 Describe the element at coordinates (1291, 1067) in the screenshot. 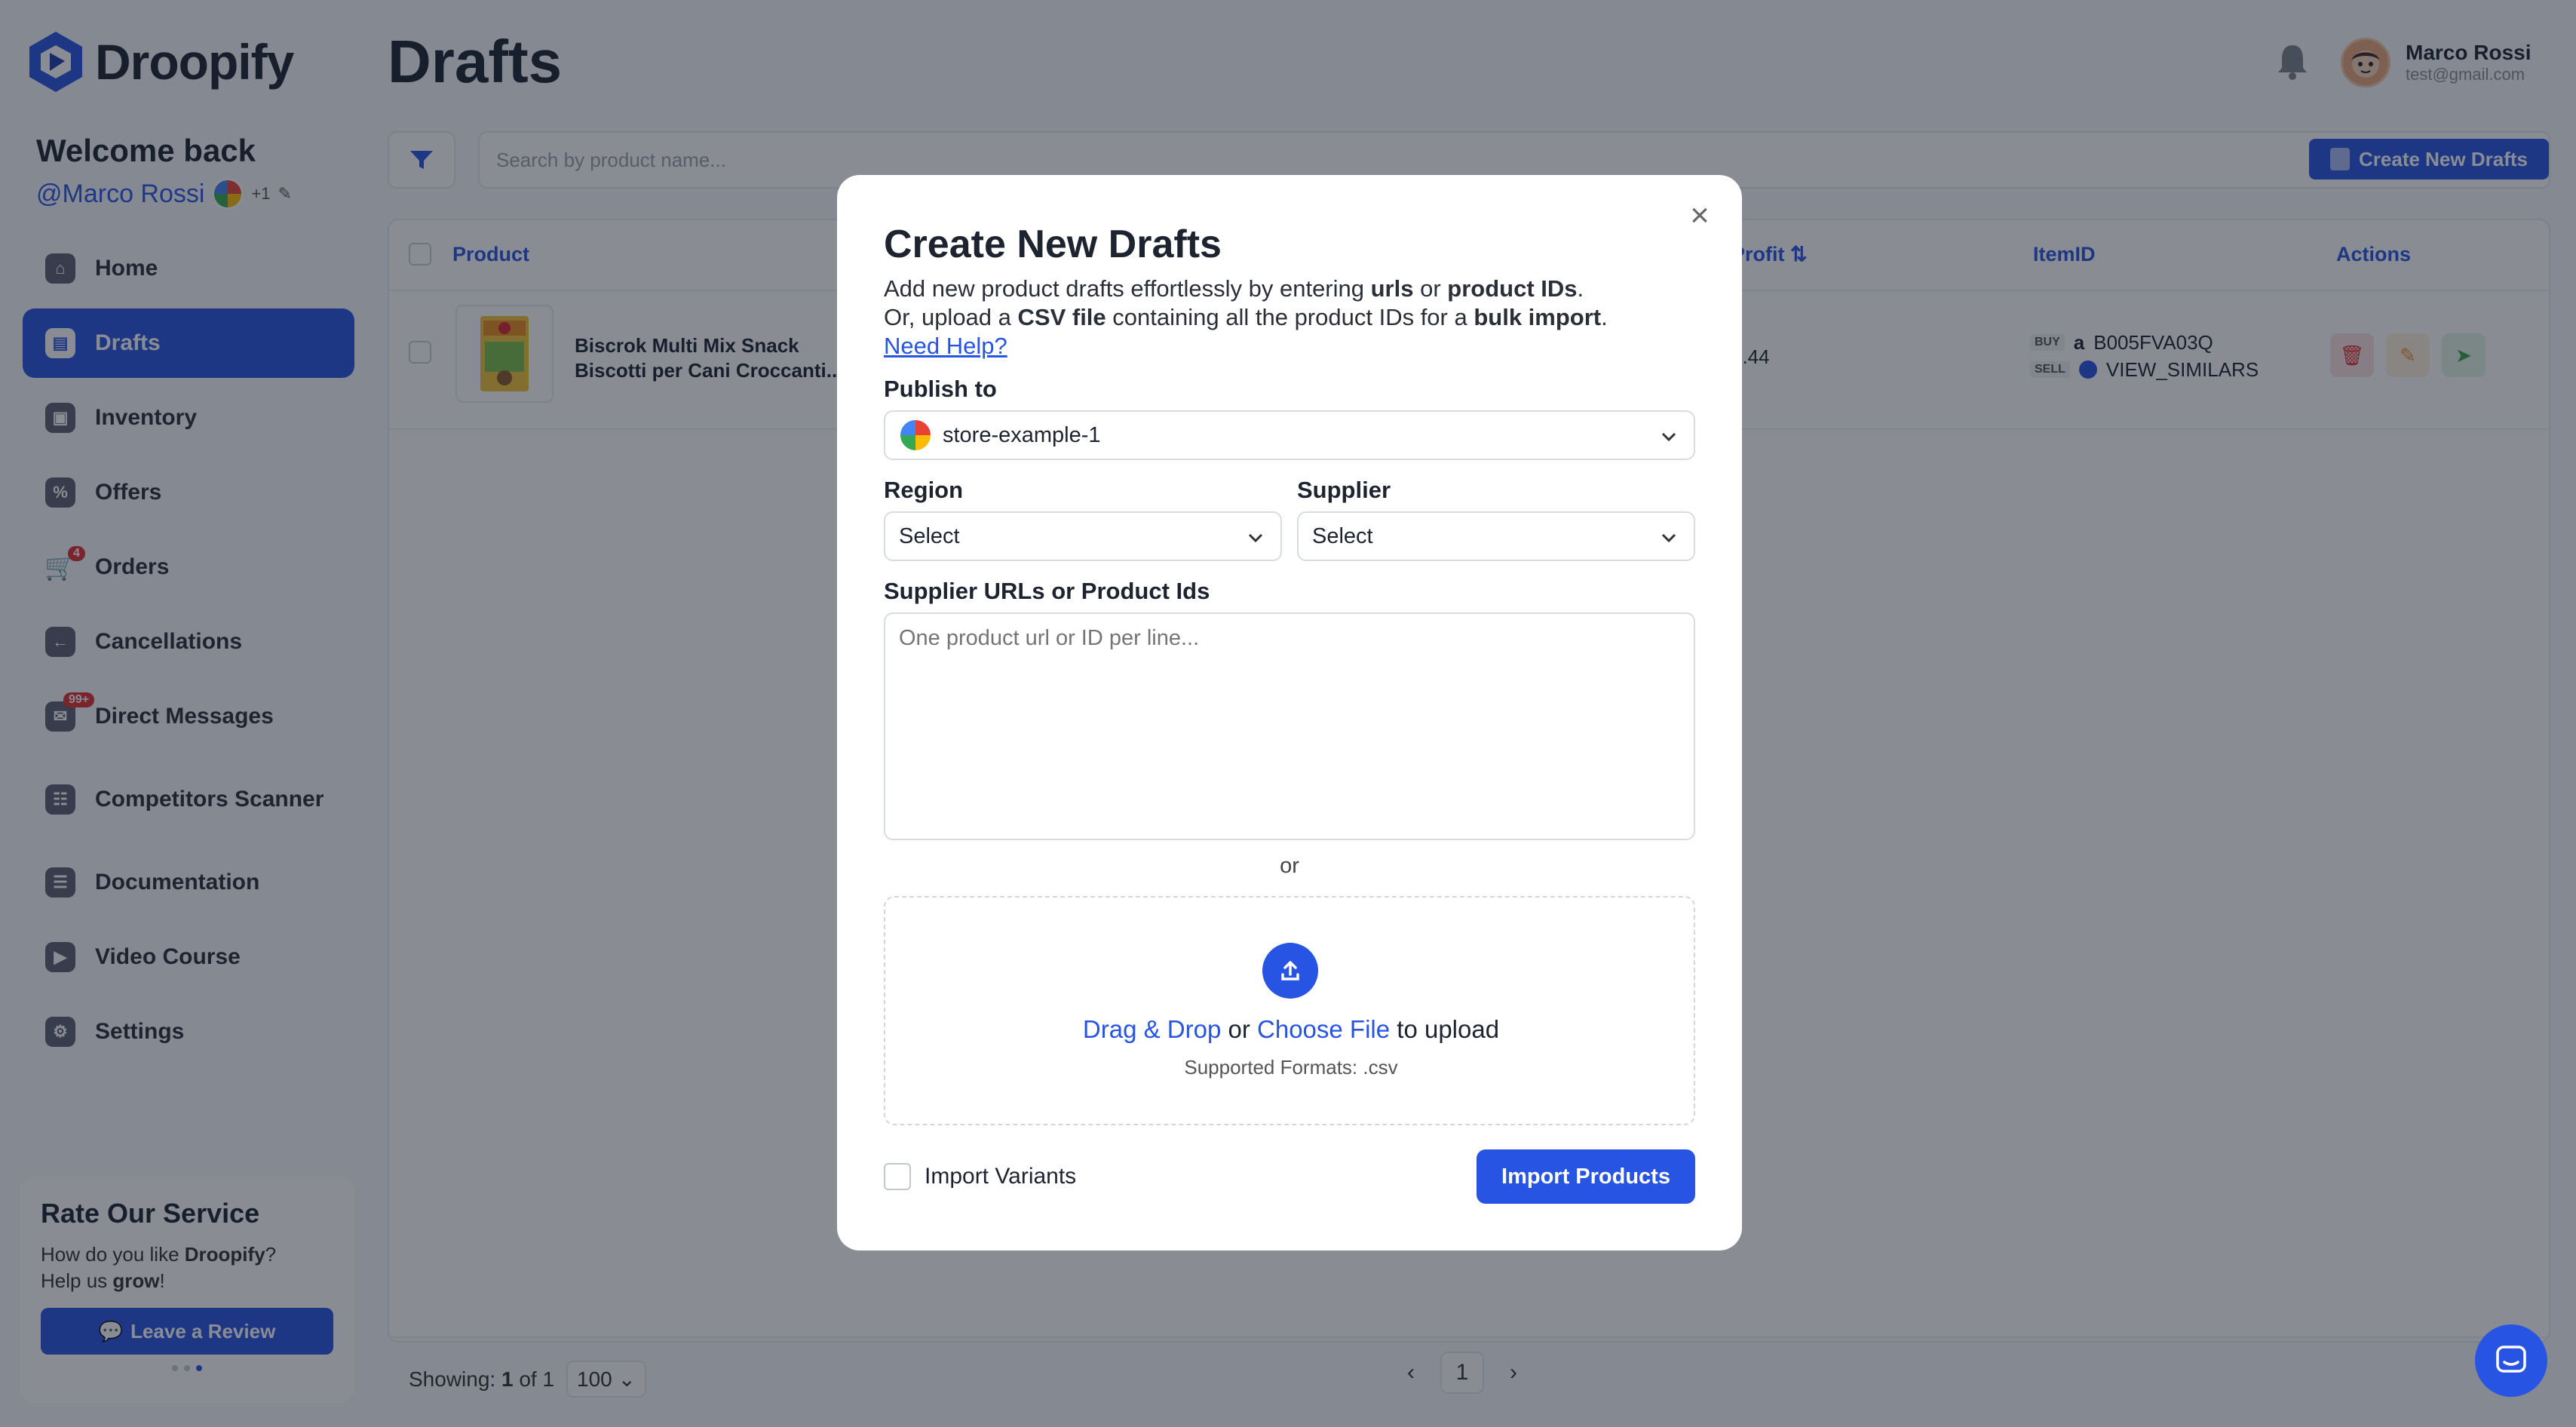

I see `supported-formats: Supported Formats: .csv` at that location.